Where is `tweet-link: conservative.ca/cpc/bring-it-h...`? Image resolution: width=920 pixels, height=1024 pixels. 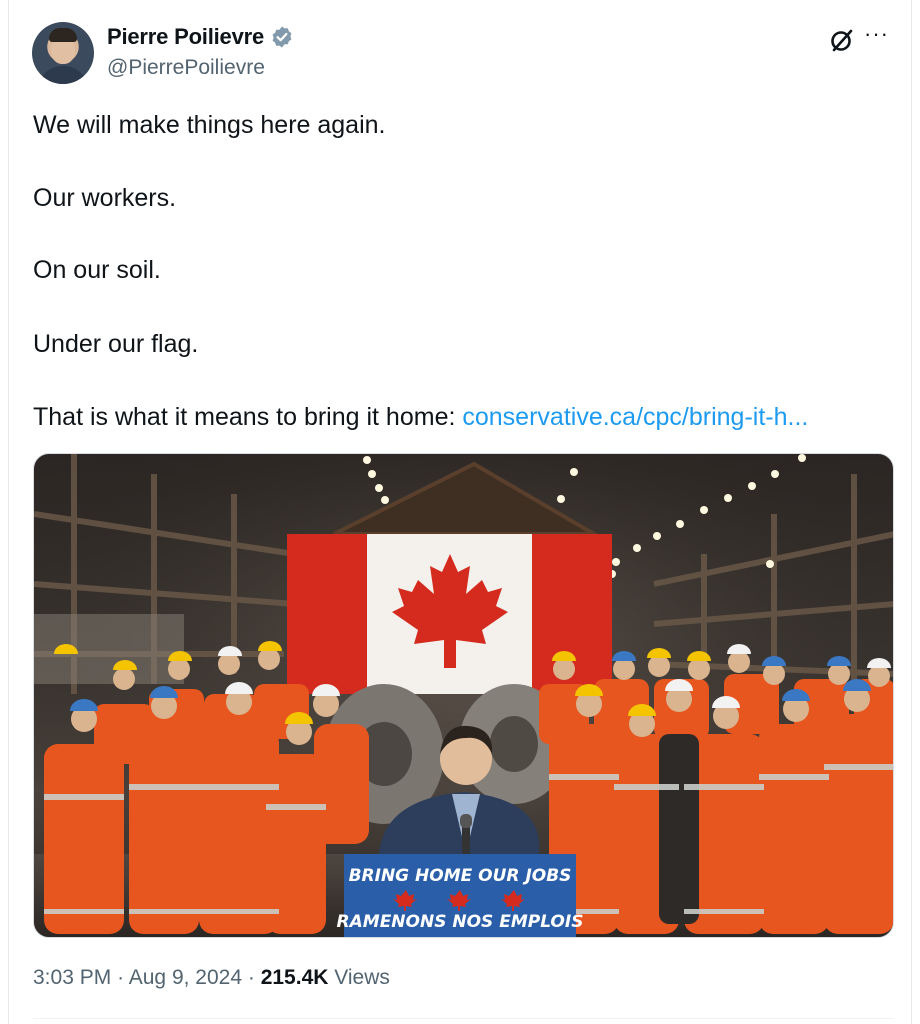
tweet-link: conservative.ca/cpc/bring-it-h... is located at coordinates (635, 417).